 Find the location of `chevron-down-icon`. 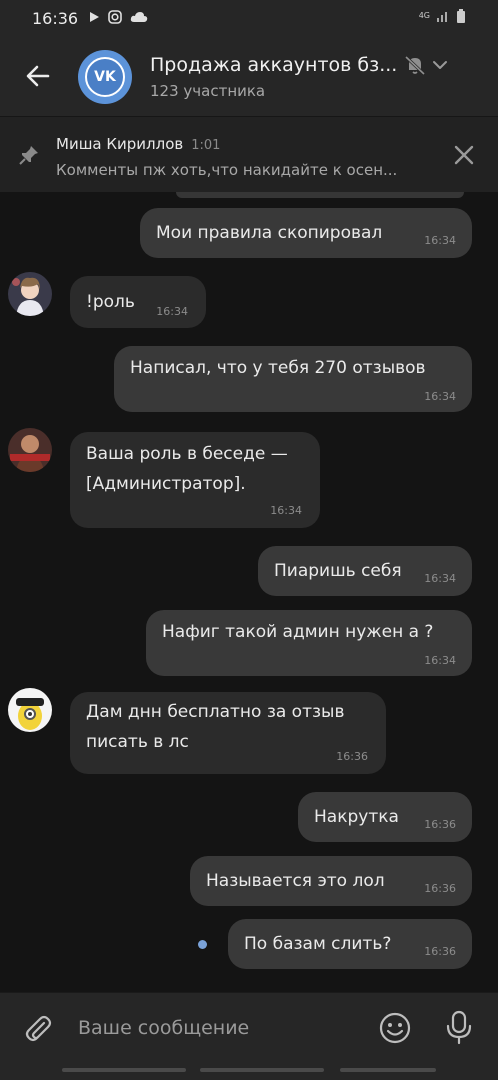

chevron-down-icon is located at coordinates (440, 65).